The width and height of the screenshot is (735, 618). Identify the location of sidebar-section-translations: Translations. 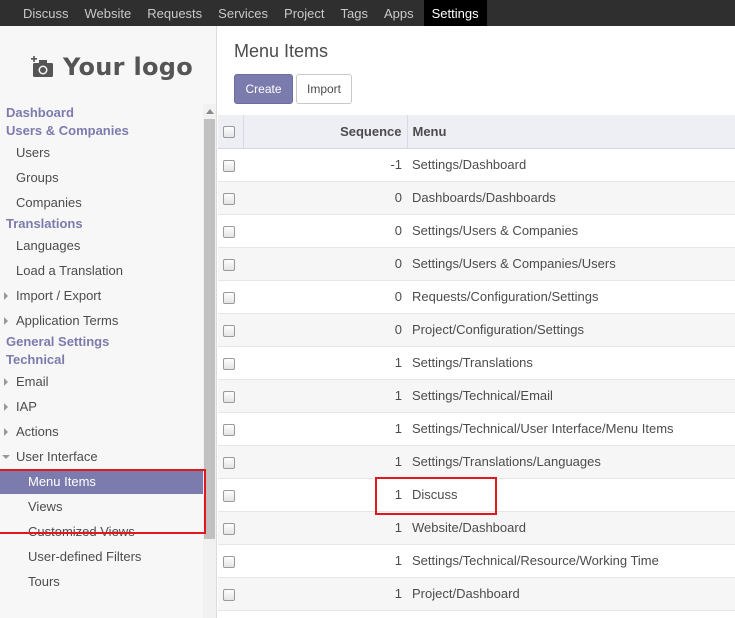
(101, 224).